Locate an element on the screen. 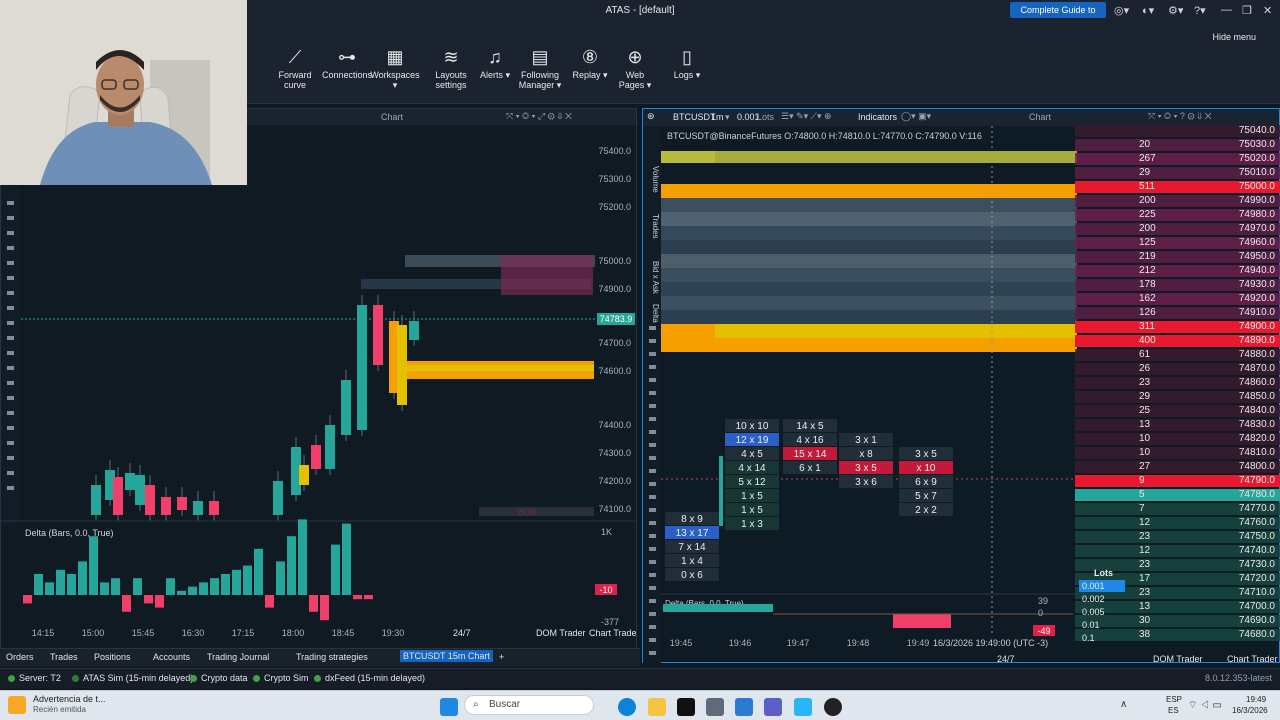 This screenshot has height=720, width=1280. toolbar-clipboard-button: ▤ Following Manager ▾ is located at coordinates (540, 67).